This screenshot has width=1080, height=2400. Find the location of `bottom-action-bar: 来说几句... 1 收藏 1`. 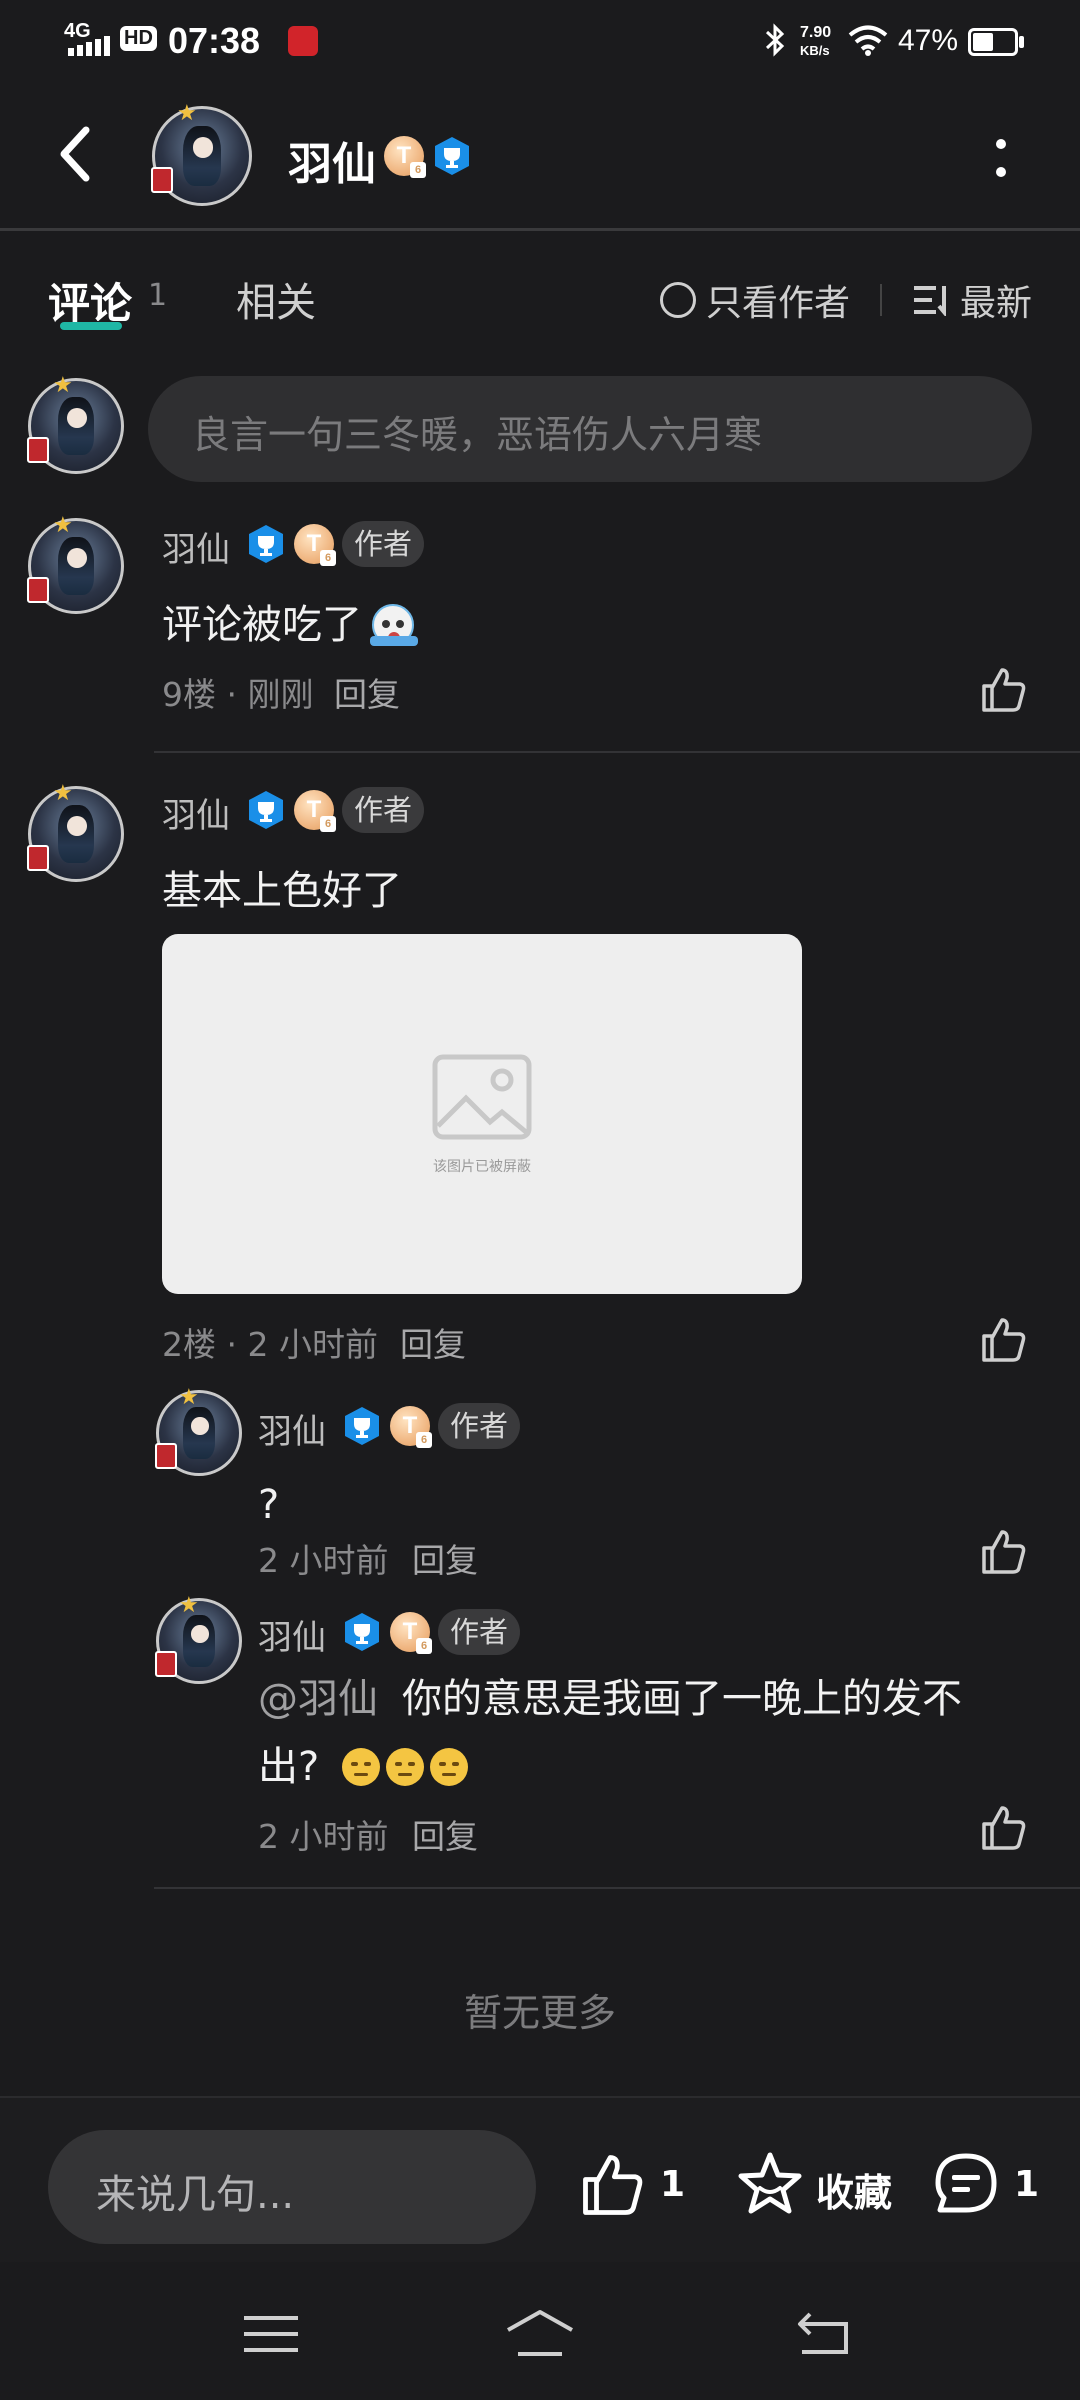

bottom-action-bar: 来说几句... 1 收藏 1 is located at coordinates (540, 2179).